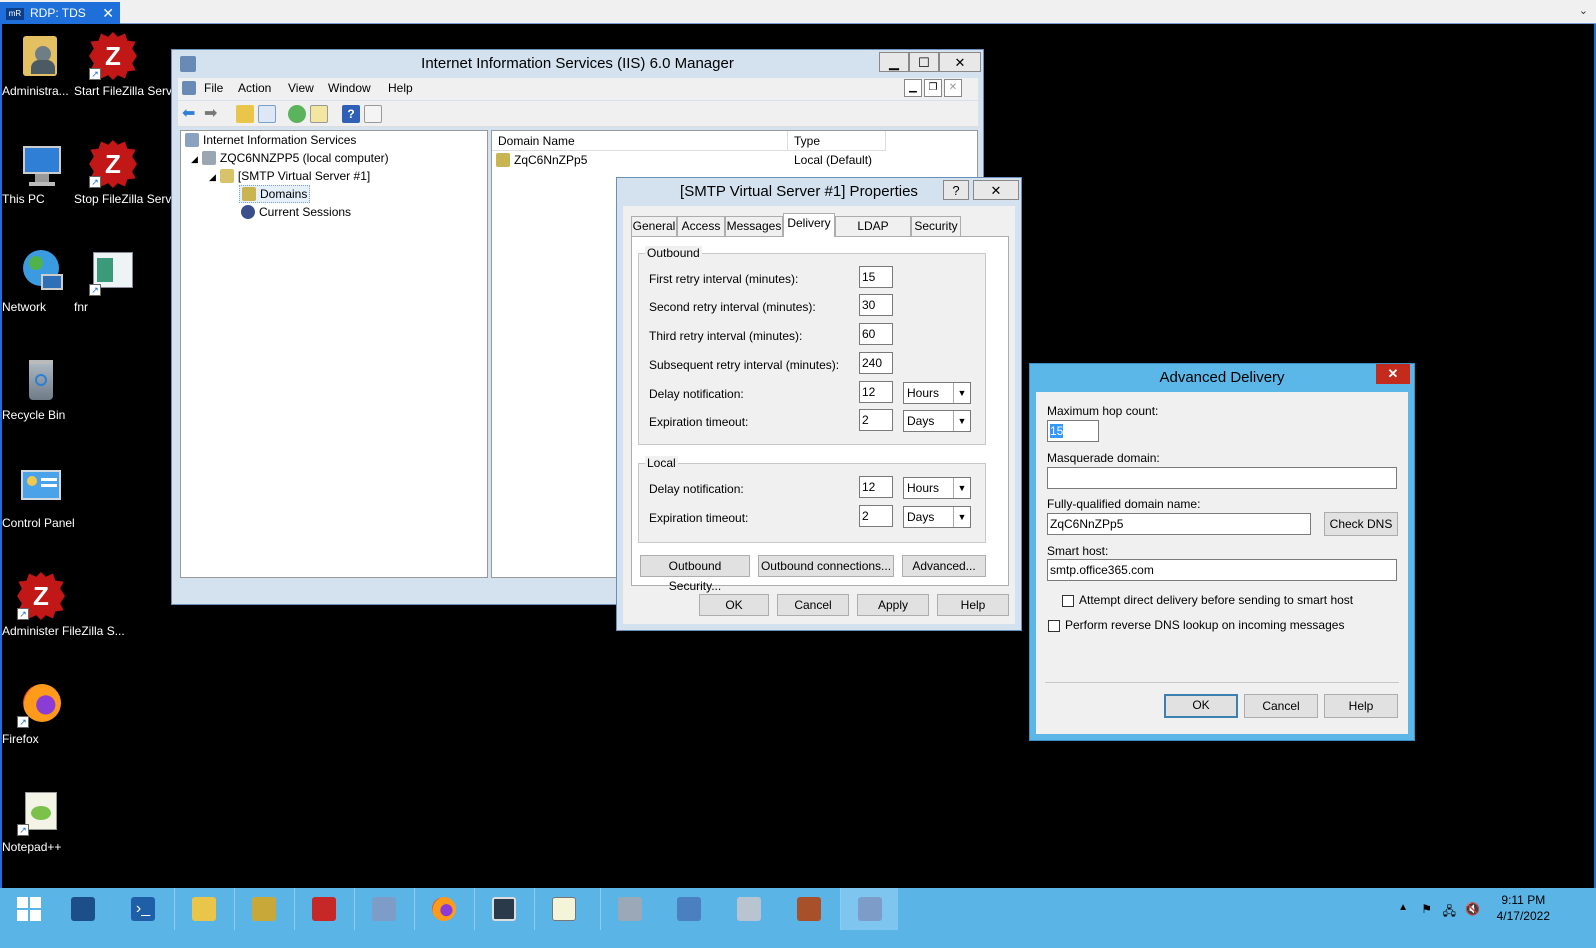 The image size is (1596, 948). I want to click on menu-file: File, so click(213, 88).